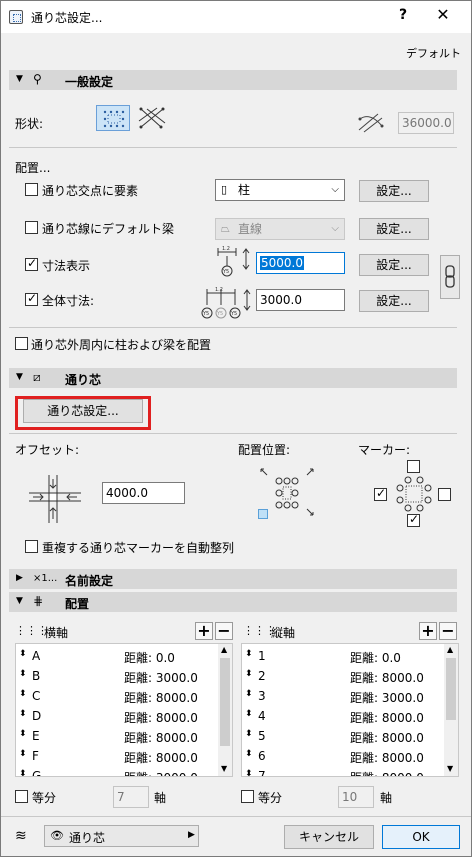 The width and height of the screenshot is (472, 857). I want to click on svg-text: Y5, so click(233, 314).